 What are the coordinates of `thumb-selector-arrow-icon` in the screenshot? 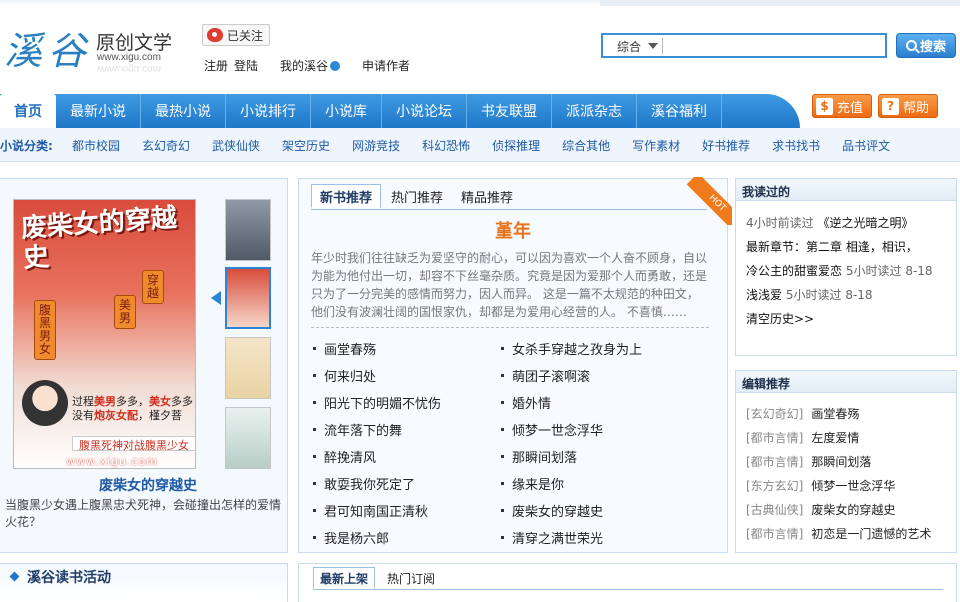 It's located at (216, 298).